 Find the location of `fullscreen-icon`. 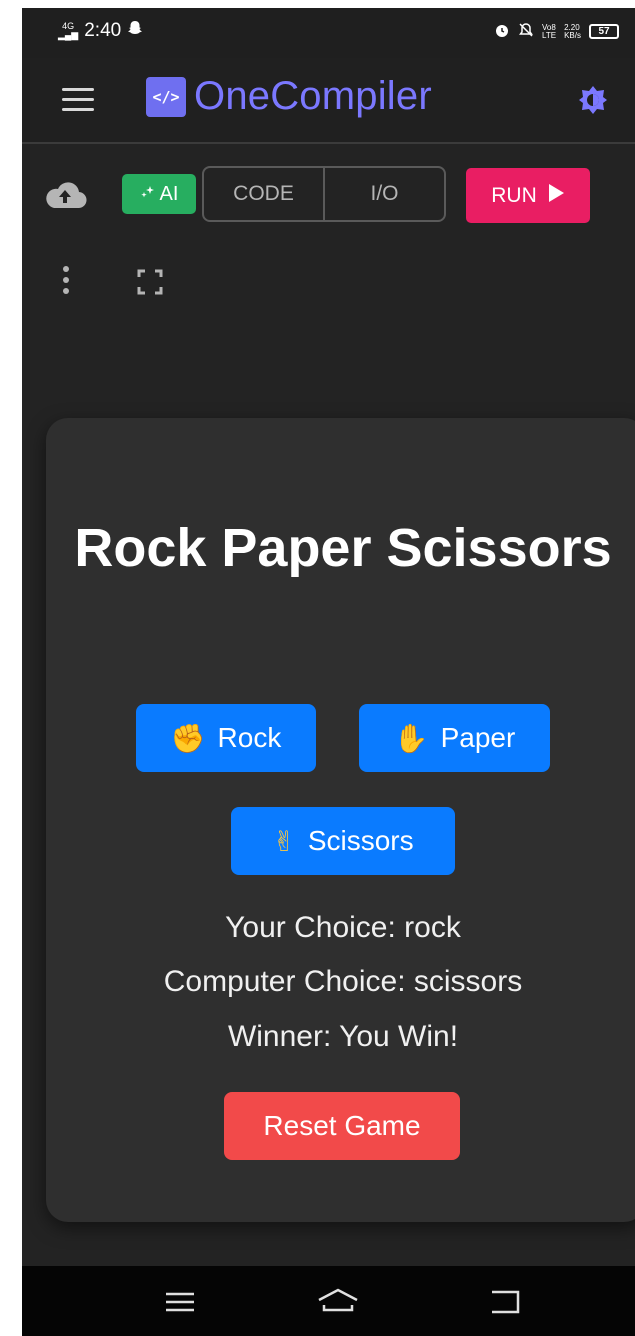

fullscreen-icon is located at coordinates (150, 282).